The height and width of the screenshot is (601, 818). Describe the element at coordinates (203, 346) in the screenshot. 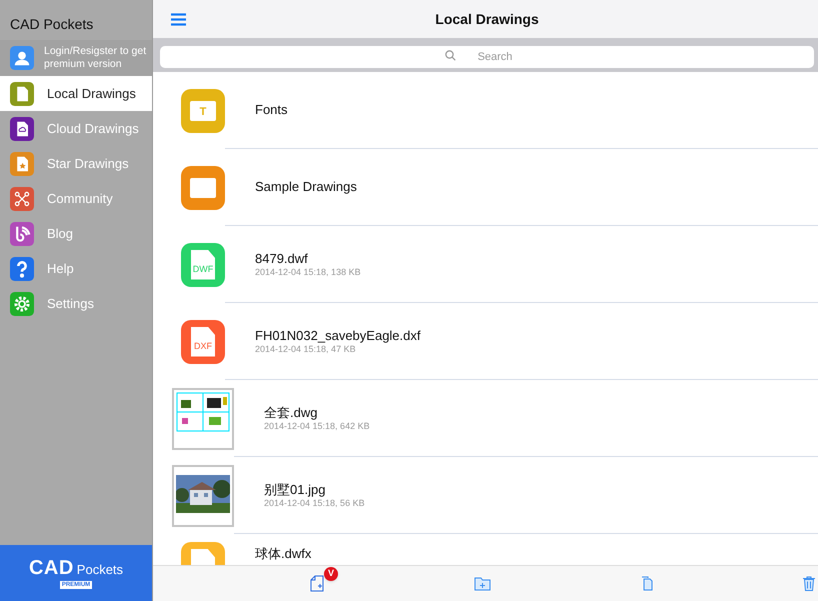

I see `file-type-label: DXF` at that location.